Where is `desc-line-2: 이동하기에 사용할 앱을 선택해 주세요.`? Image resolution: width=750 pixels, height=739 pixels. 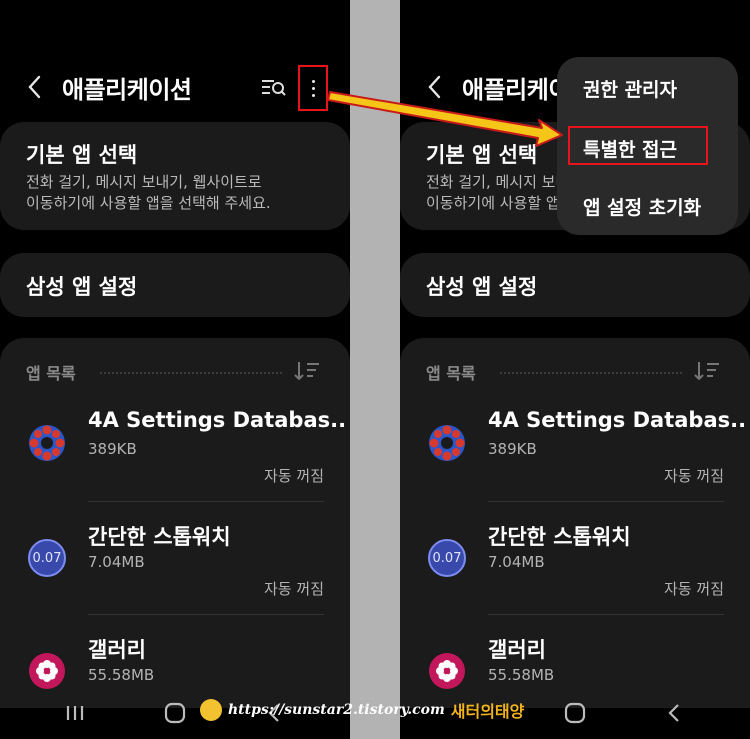 desc-line-2: 이동하기에 사용할 앱을 선택해 주세요. is located at coordinates (148, 203).